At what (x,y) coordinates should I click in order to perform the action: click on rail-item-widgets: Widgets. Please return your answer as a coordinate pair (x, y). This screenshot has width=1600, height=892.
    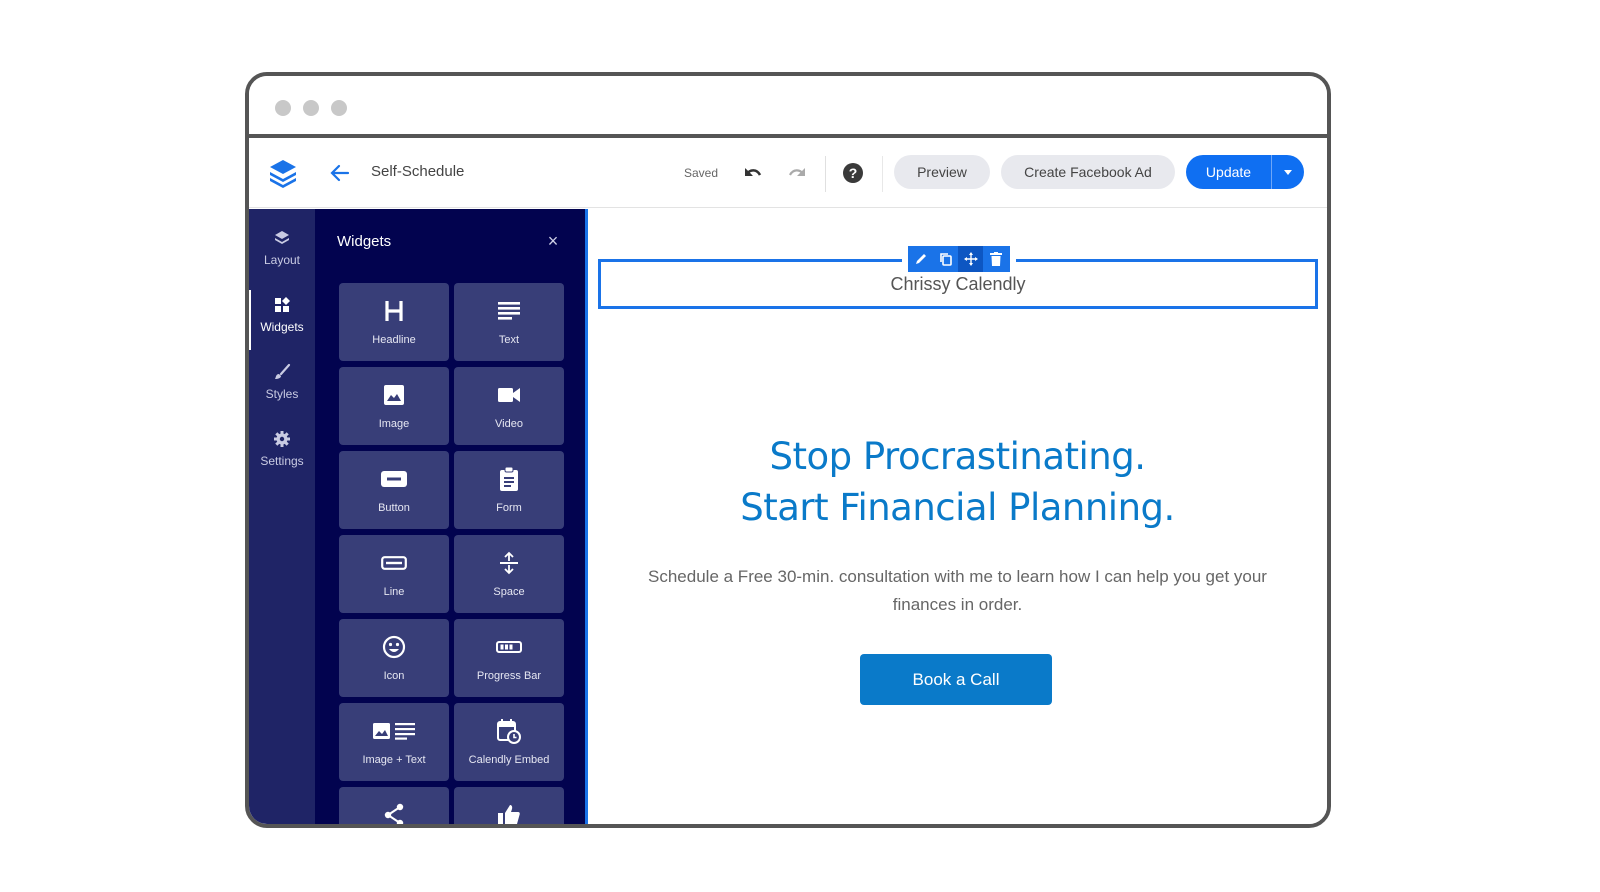
    Looking at the image, I should click on (282, 319).